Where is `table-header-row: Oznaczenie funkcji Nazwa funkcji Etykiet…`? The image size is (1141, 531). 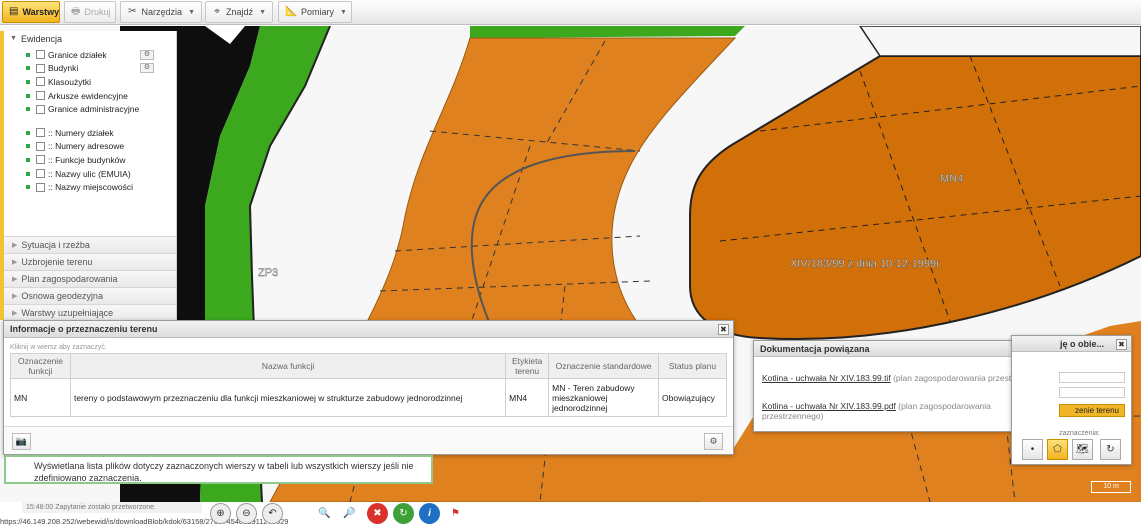 table-header-row: Oznaczenie funkcji Nazwa funkcji Etykiet… is located at coordinates (368, 366).